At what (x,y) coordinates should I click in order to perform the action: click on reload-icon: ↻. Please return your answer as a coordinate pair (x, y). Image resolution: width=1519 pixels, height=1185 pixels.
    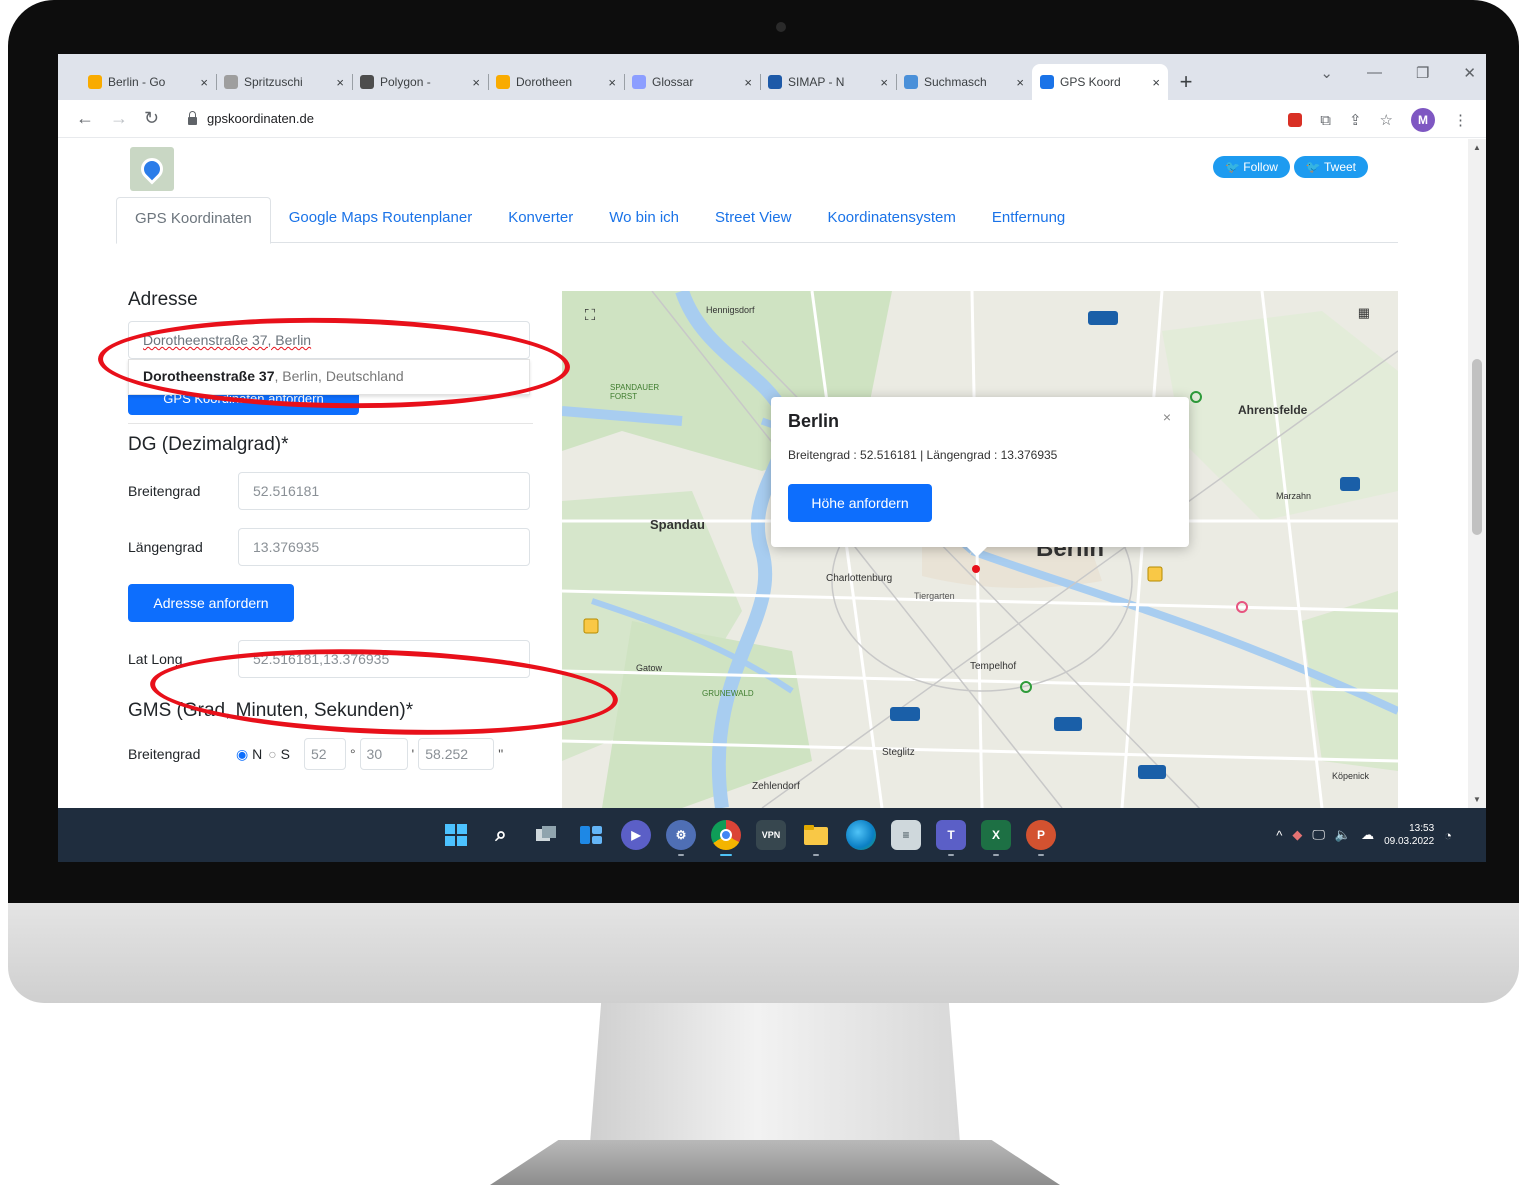
    Looking at the image, I should click on (151, 118).